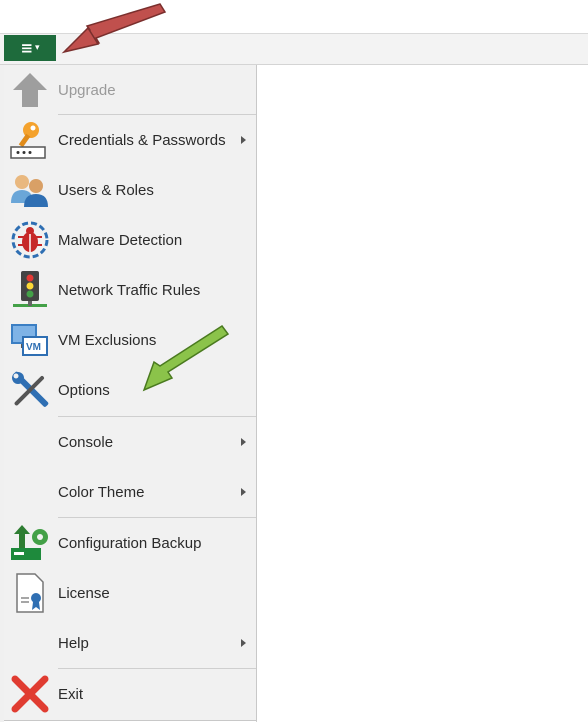 The image size is (588, 722). I want to click on menu-item-configuration-backup: Configuration Backup, so click(130, 543).